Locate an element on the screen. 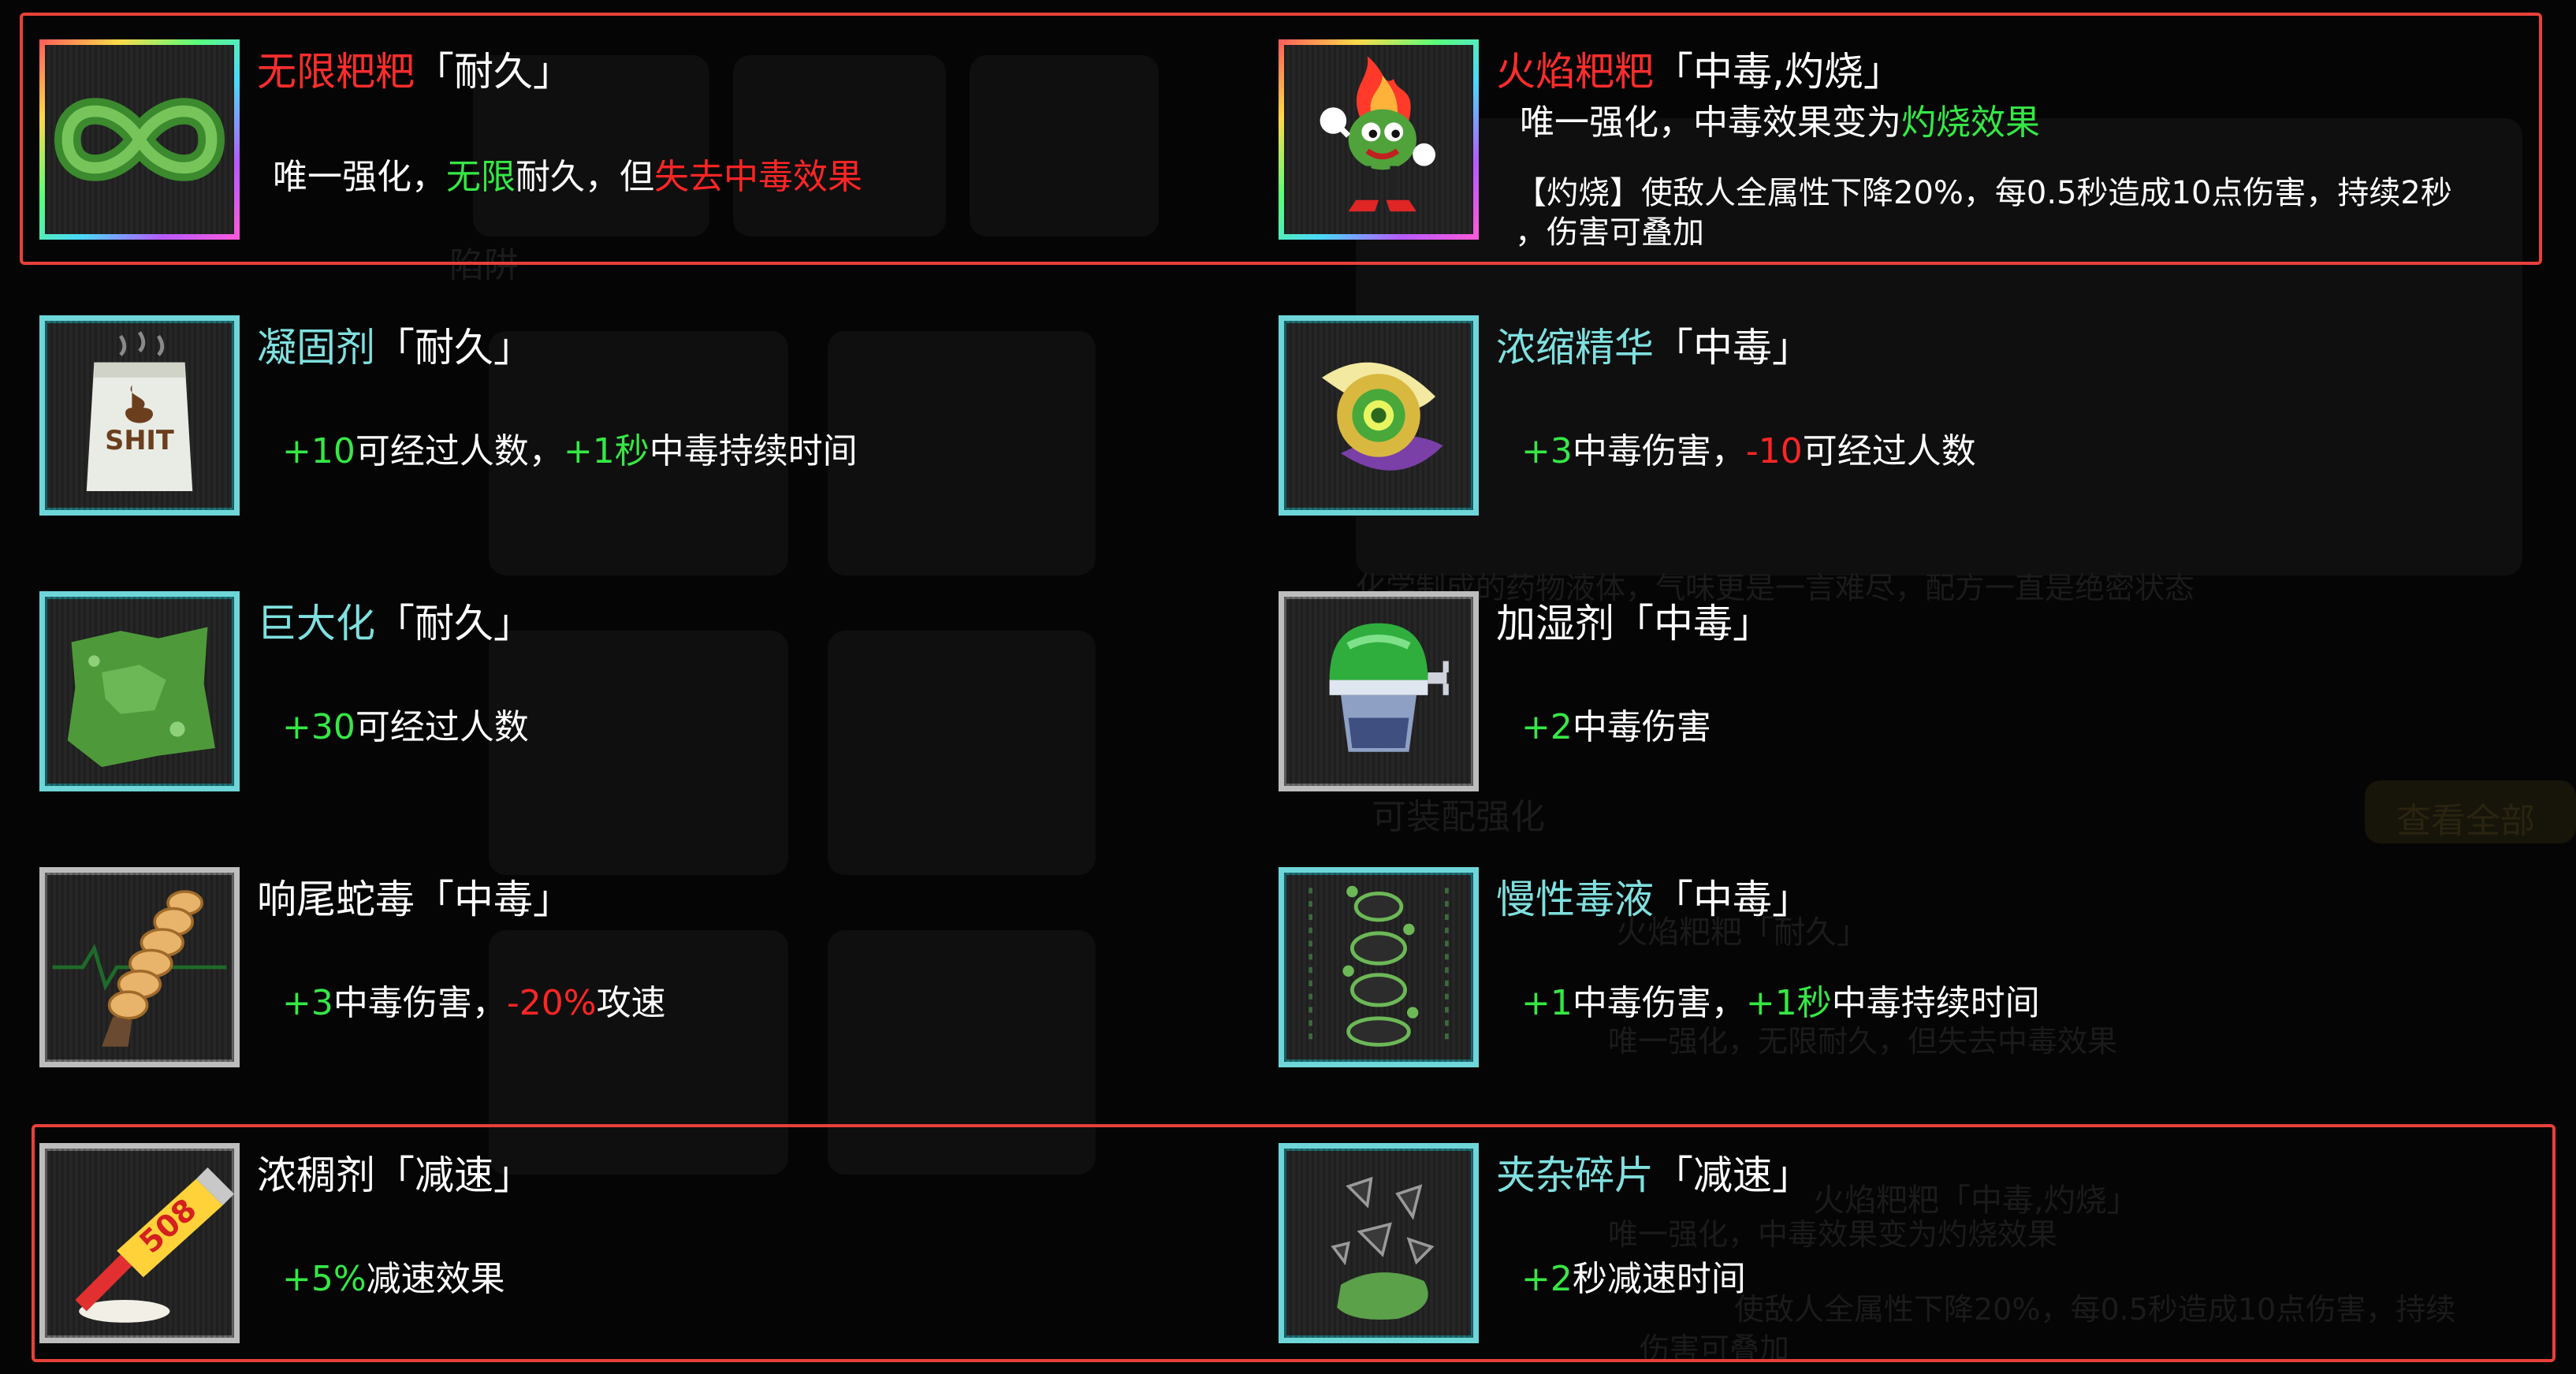 Image resolution: width=2576 pixels, height=1374 pixels. item-title: 巨大化「耐久」 is located at coordinates (395, 624).